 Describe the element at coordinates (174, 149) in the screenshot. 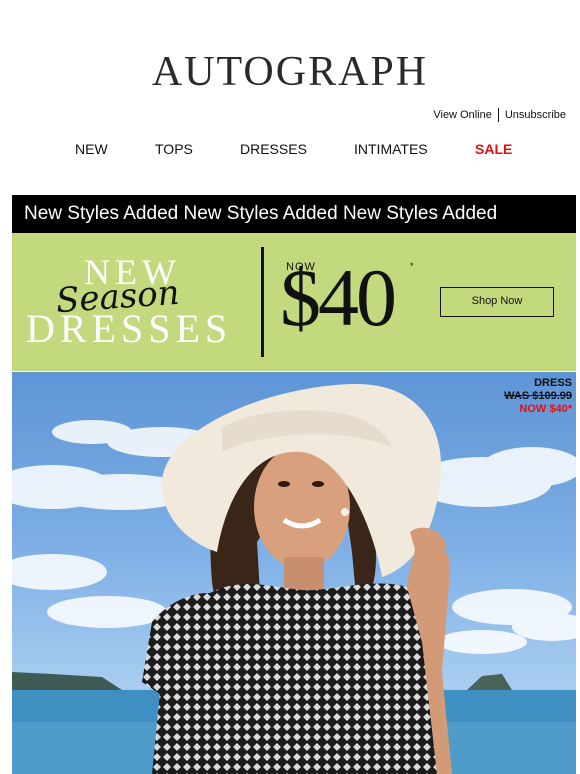

I see `nav-item-tops: TOPS` at that location.